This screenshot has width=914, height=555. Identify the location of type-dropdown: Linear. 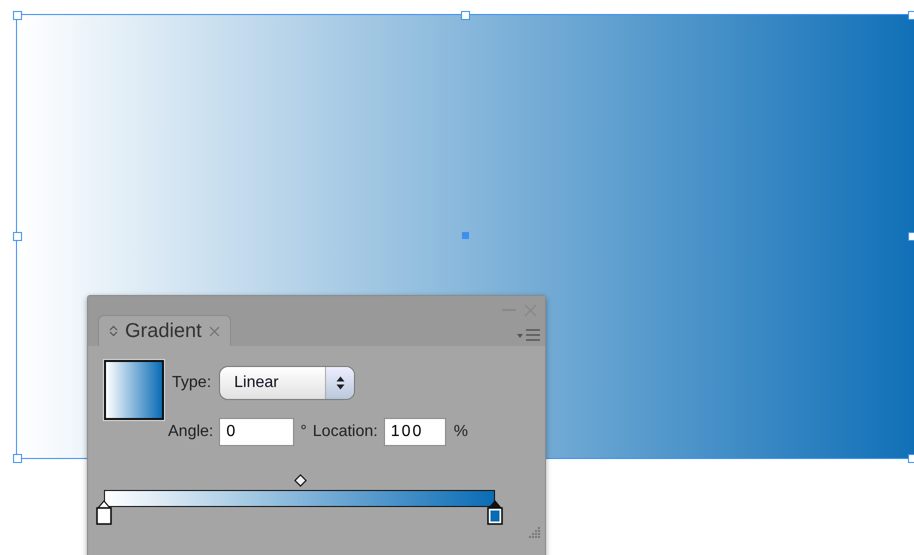
(287, 383).